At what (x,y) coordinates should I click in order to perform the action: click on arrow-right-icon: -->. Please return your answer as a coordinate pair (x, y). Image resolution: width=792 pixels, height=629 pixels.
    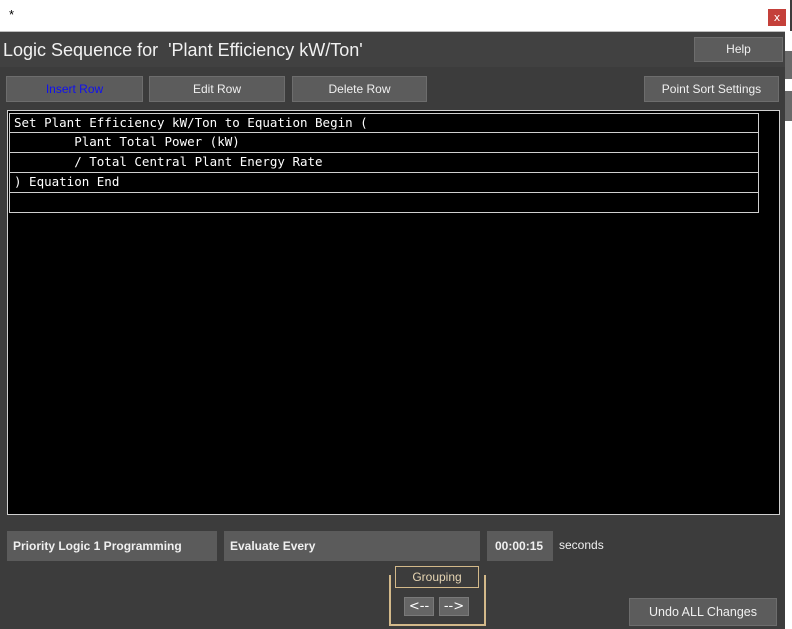
    Looking at the image, I should click on (454, 606).